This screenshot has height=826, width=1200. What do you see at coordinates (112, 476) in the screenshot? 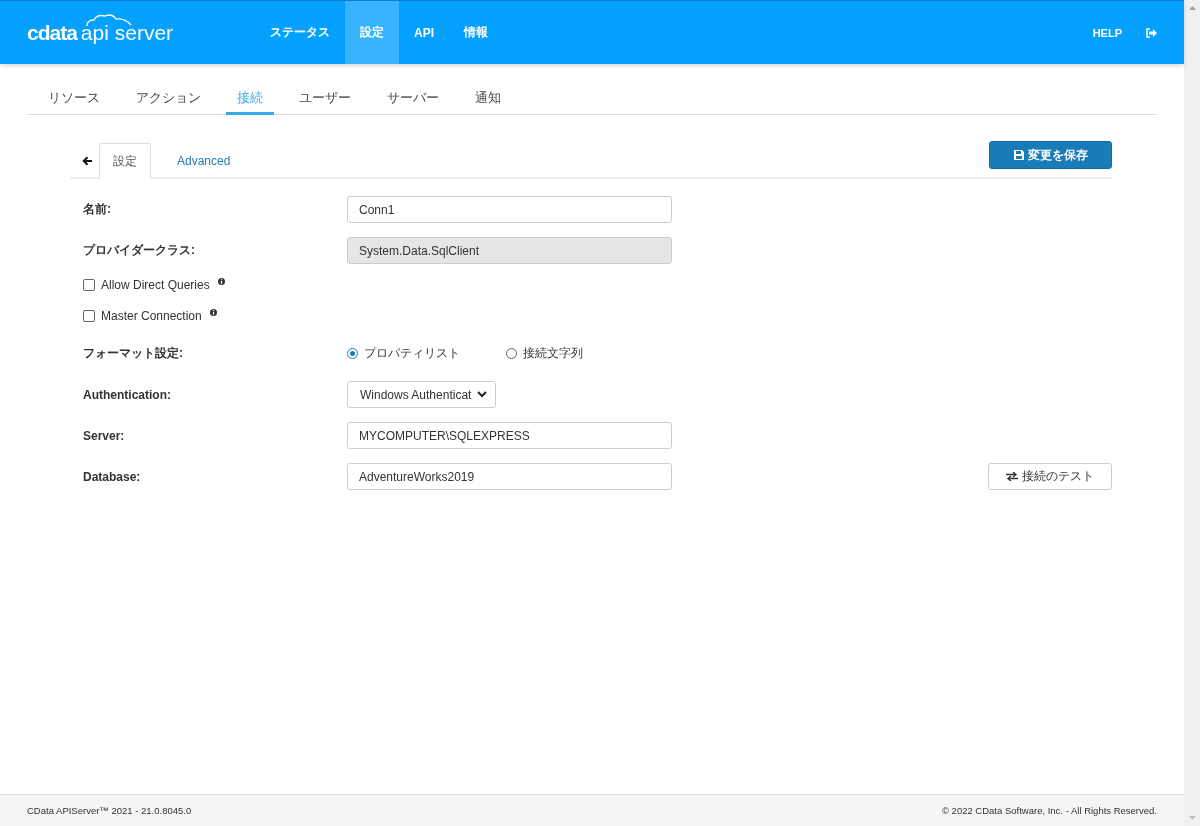
I see `field-label: Database:` at bounding box center [112, 476].